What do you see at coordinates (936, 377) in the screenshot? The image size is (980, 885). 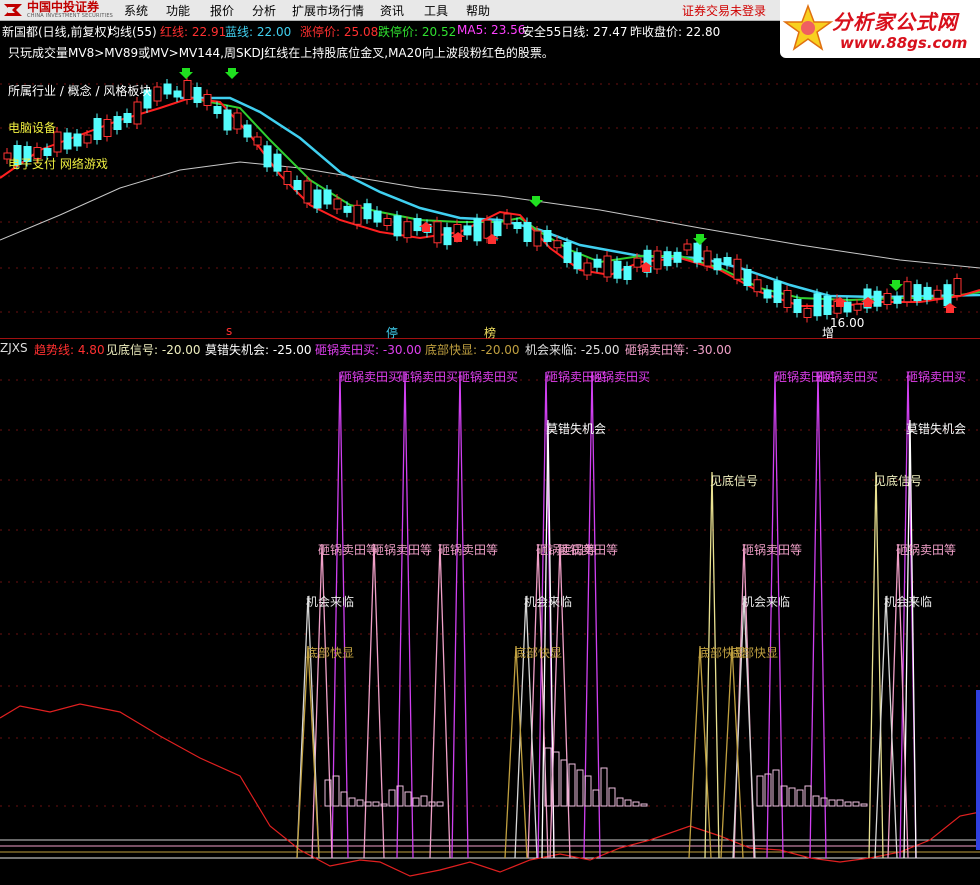 I see `signal-buy-8: 砸锅卖田买` at bounding box center [936, 377].